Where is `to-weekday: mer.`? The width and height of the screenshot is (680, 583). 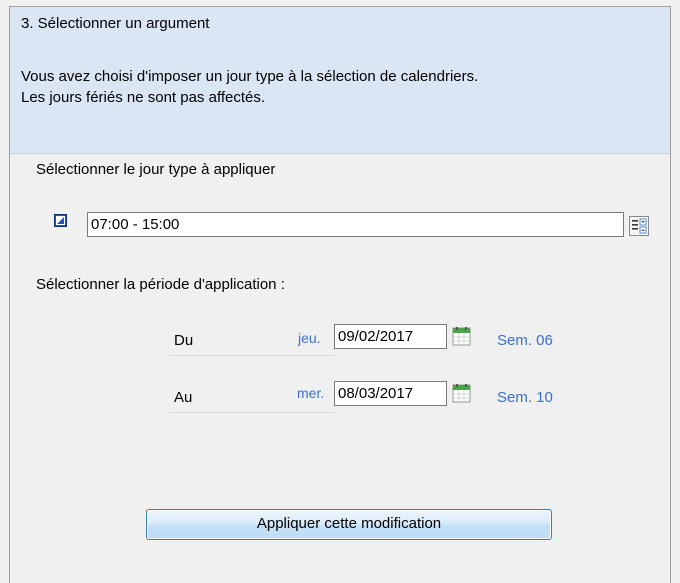
to-weekday: mer. is located at coordinates (311, 393).